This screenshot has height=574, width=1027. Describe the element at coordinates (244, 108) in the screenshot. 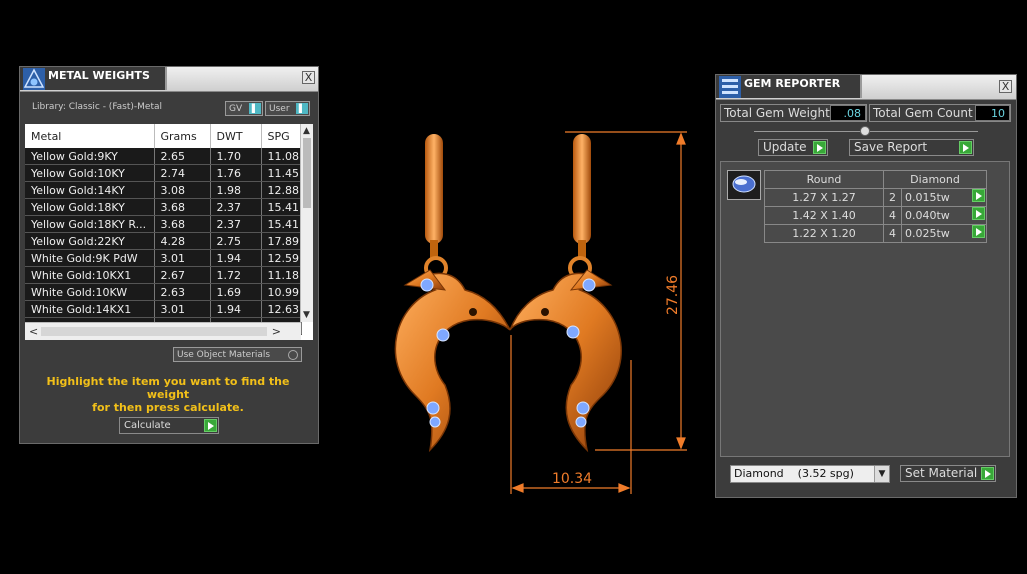

I see `gv-toggle: GV ▌` at that location.